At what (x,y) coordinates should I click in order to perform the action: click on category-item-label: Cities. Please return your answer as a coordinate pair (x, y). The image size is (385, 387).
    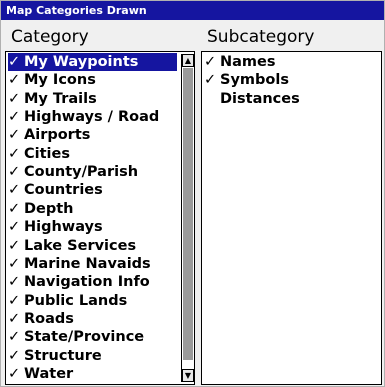
    Looking at the image, I should click on (47, 153).